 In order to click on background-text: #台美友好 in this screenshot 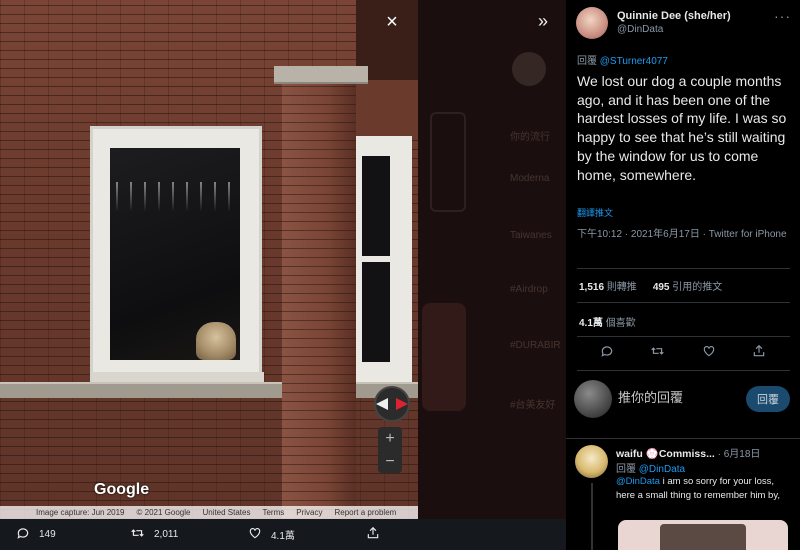, I will do `click(533, 405)`.